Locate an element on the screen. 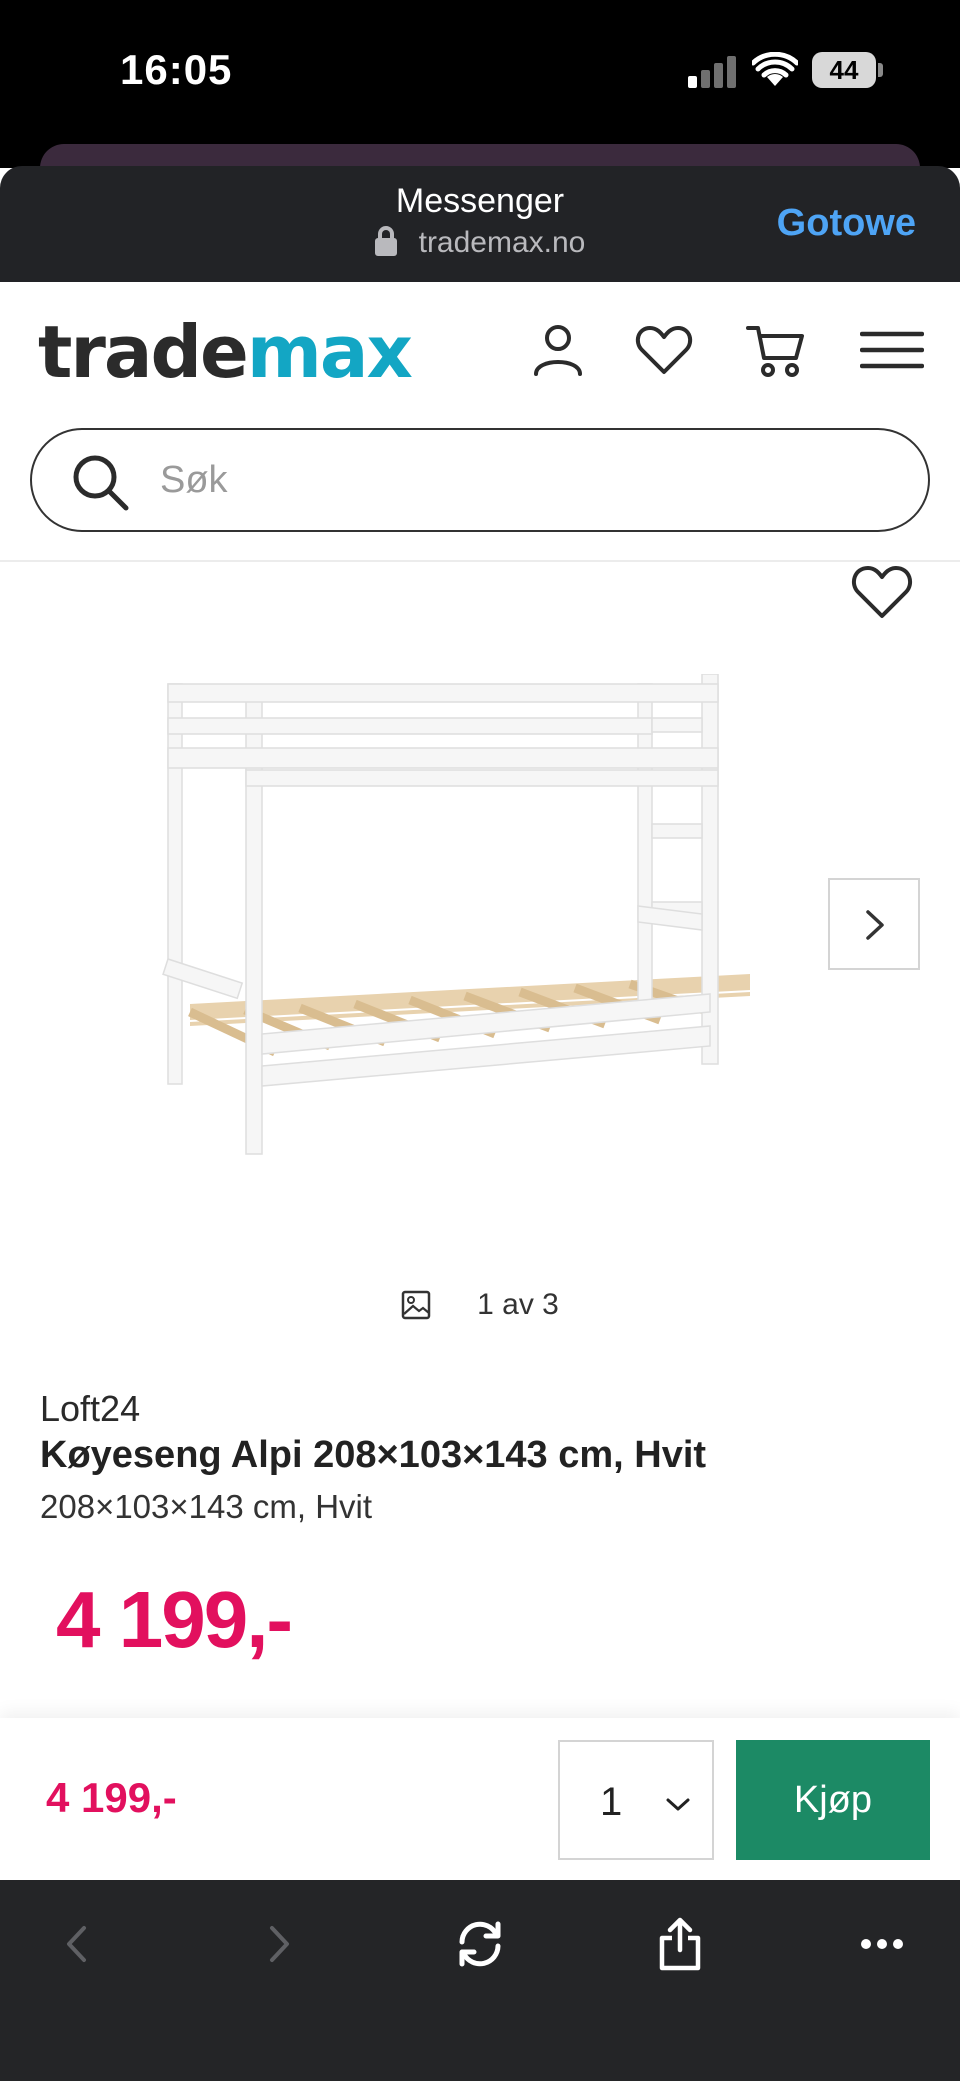  share-button is located at coordinates (680, 1944).